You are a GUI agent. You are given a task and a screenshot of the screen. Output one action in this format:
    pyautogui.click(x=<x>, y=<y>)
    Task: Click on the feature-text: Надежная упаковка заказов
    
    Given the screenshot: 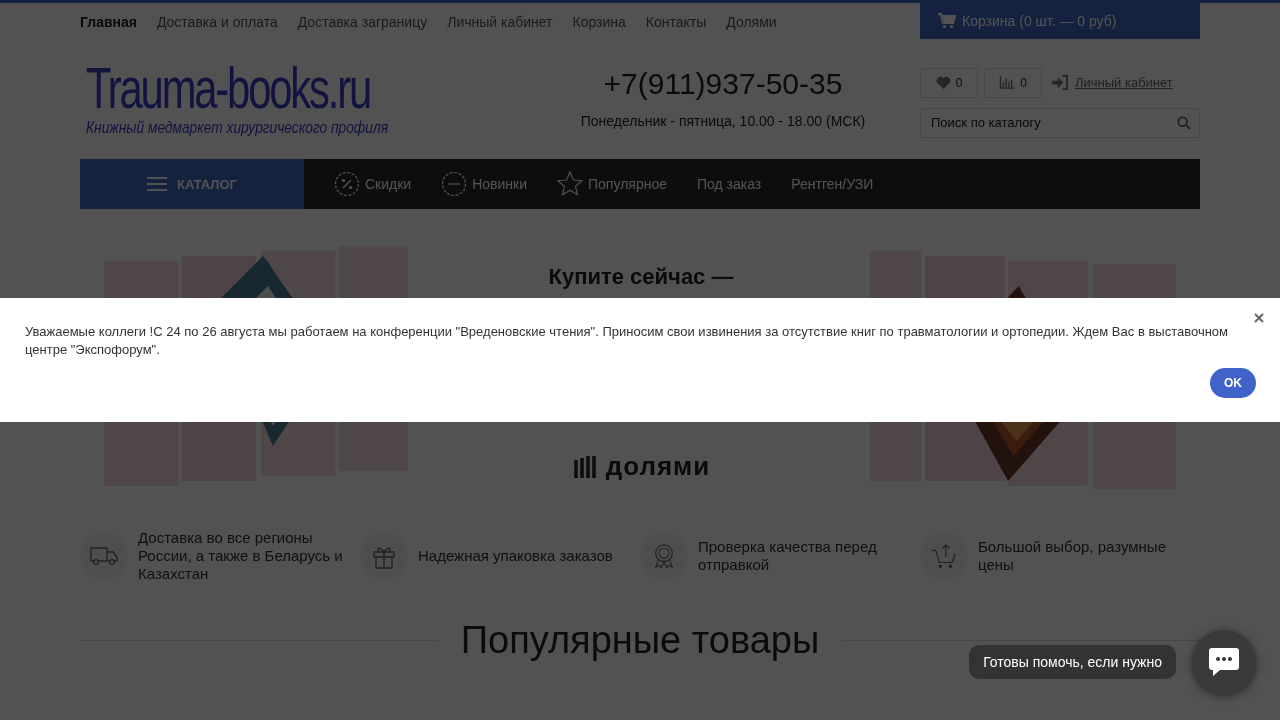 What is the action you would take?
    pyautogui.click(x=516, y=556)
    